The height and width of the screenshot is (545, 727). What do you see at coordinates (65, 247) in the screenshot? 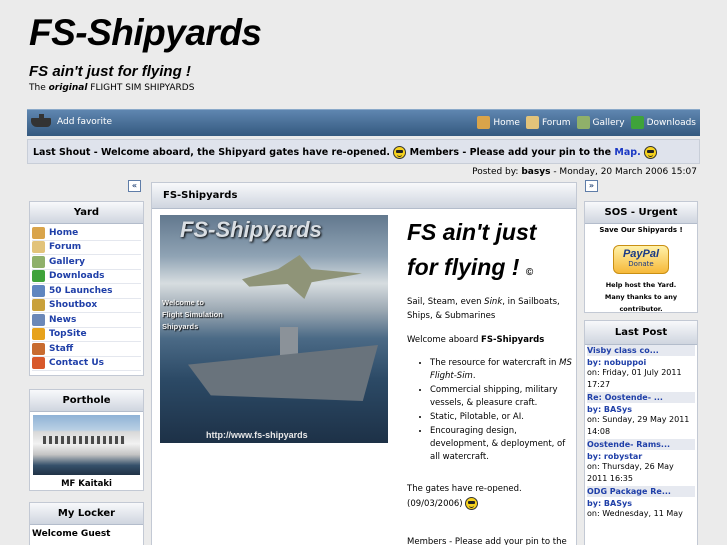
I see `yard-item-label: Forum` at bounding box center [65, 247].